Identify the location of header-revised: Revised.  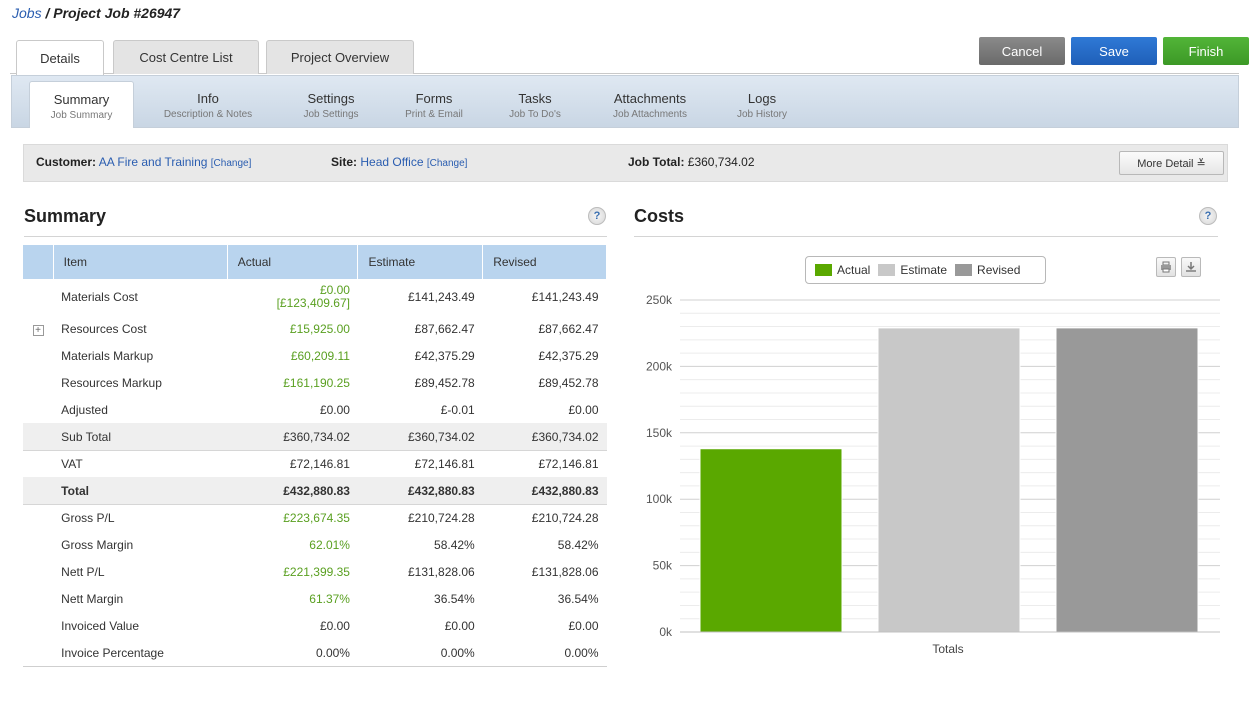
(544, 262).